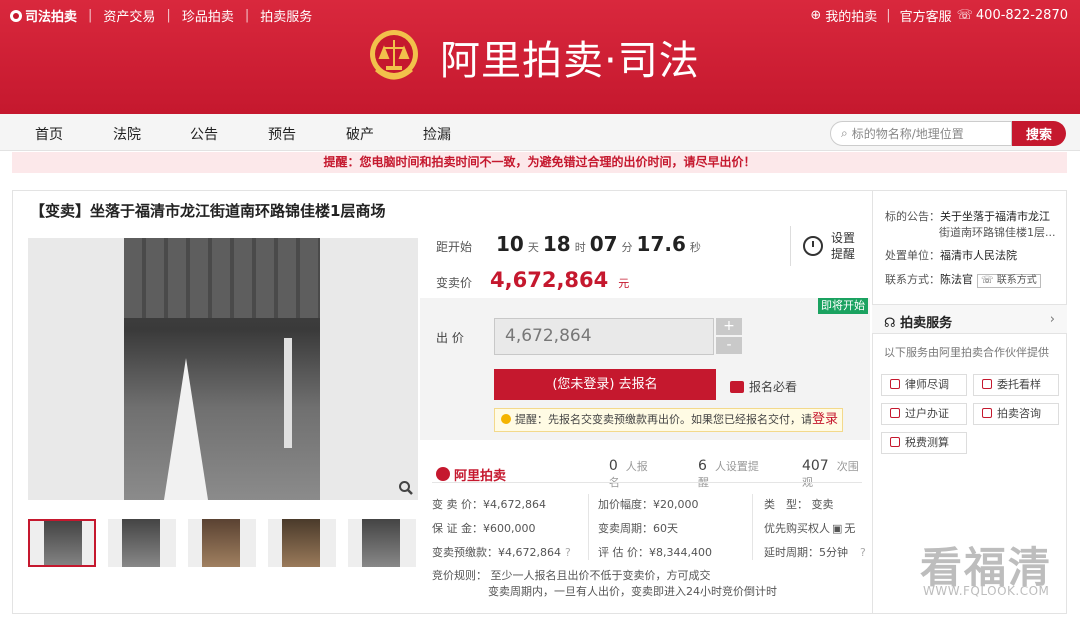  Describe the element at coordinates (995, 216) in the screenshot. I see `notice-link: 关于坐落于福清市龙江` at that location.